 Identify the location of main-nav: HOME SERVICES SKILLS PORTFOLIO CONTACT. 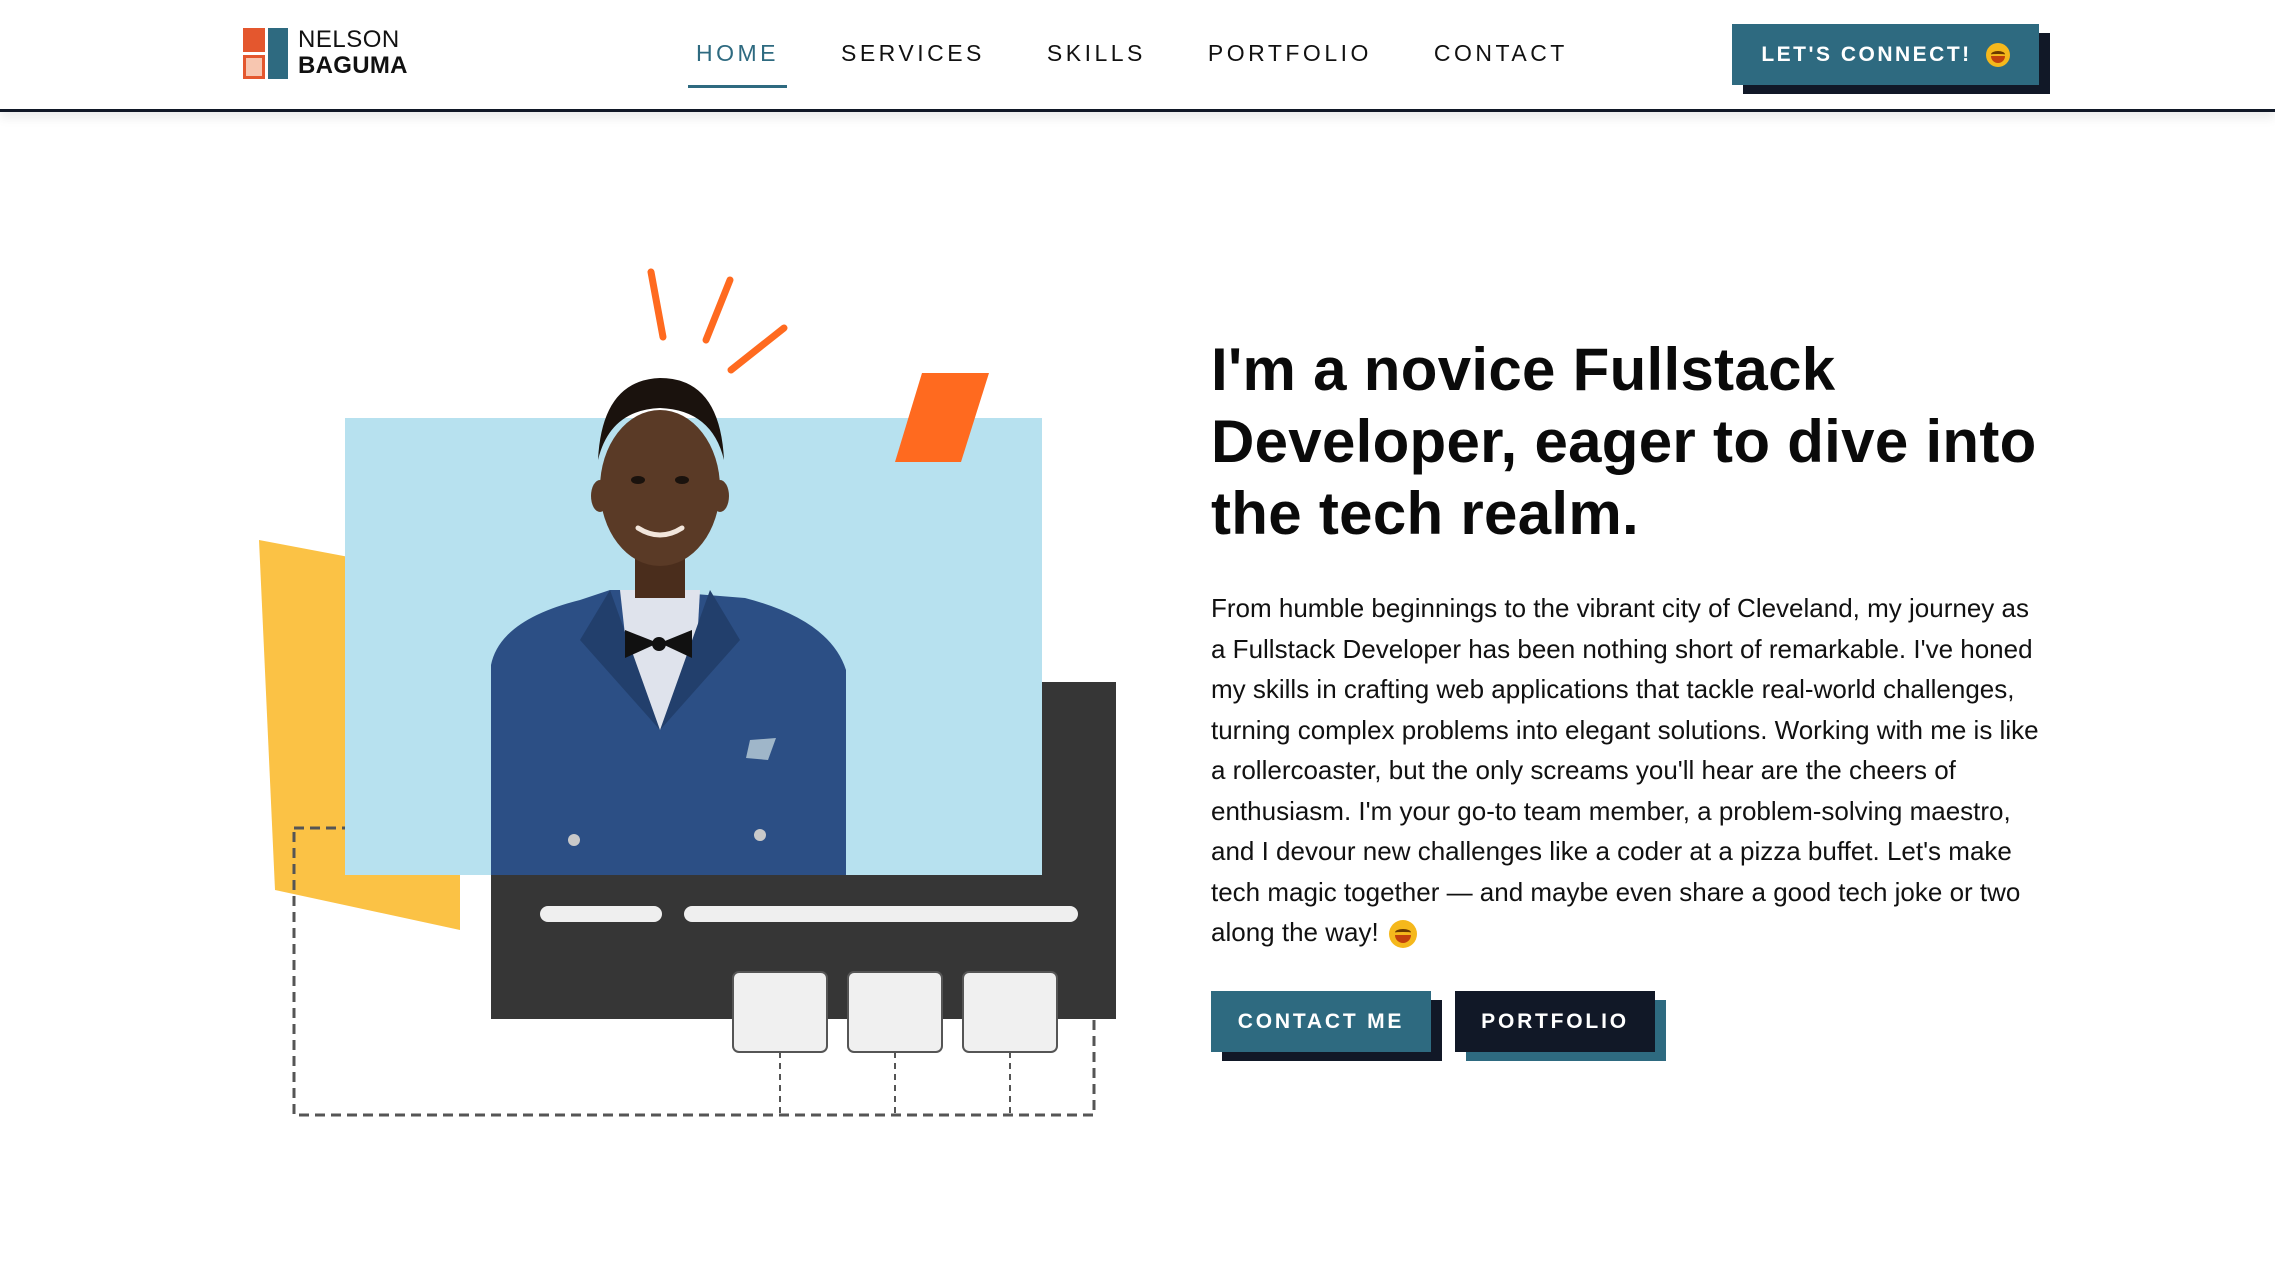
(1155, 62).